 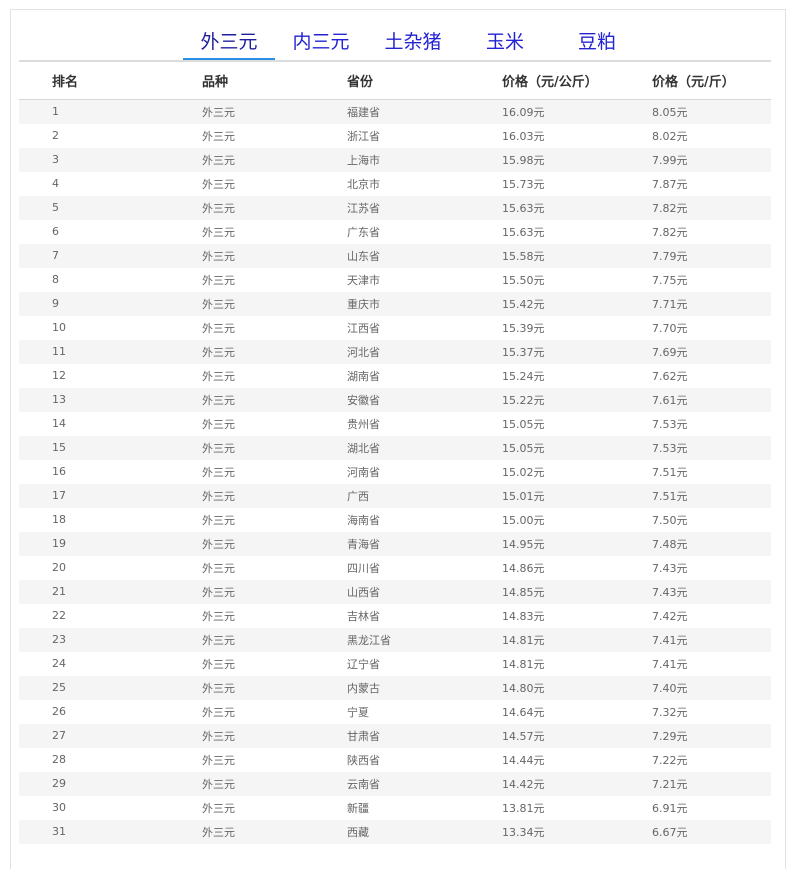 I want to click on tab-tu-za-zhu: 土杂猪, so click(x=413, y=44).